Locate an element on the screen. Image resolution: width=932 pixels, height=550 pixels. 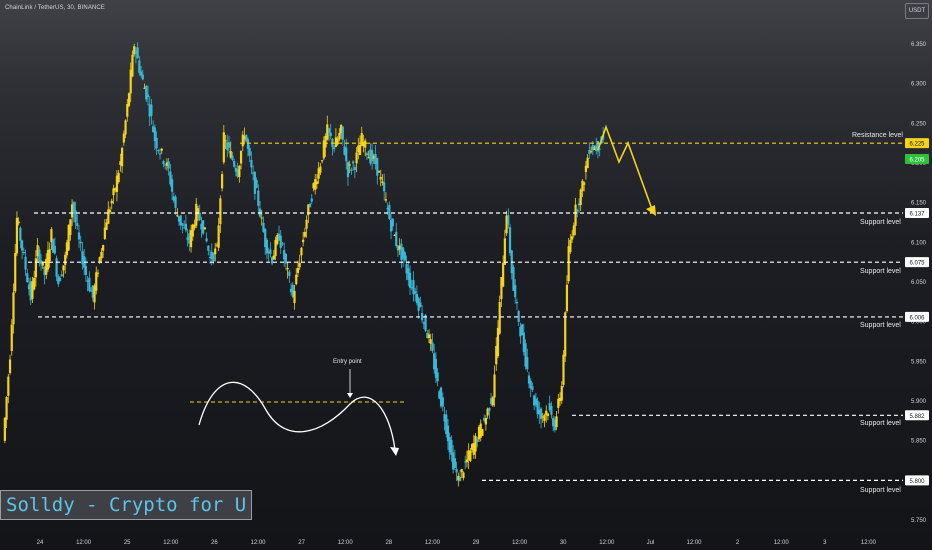
entry-point-label: Entry point is located at coordinates (347, 362).